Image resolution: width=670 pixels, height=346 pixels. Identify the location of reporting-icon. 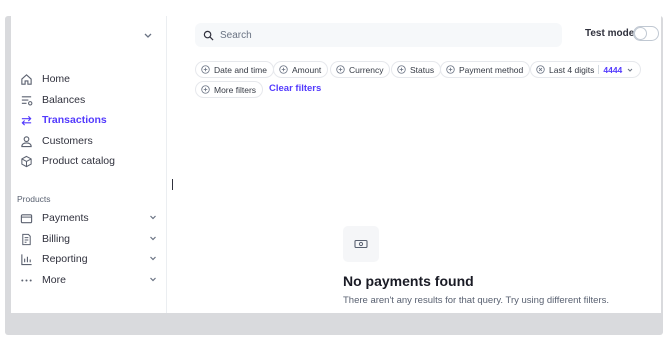
(26, 259).